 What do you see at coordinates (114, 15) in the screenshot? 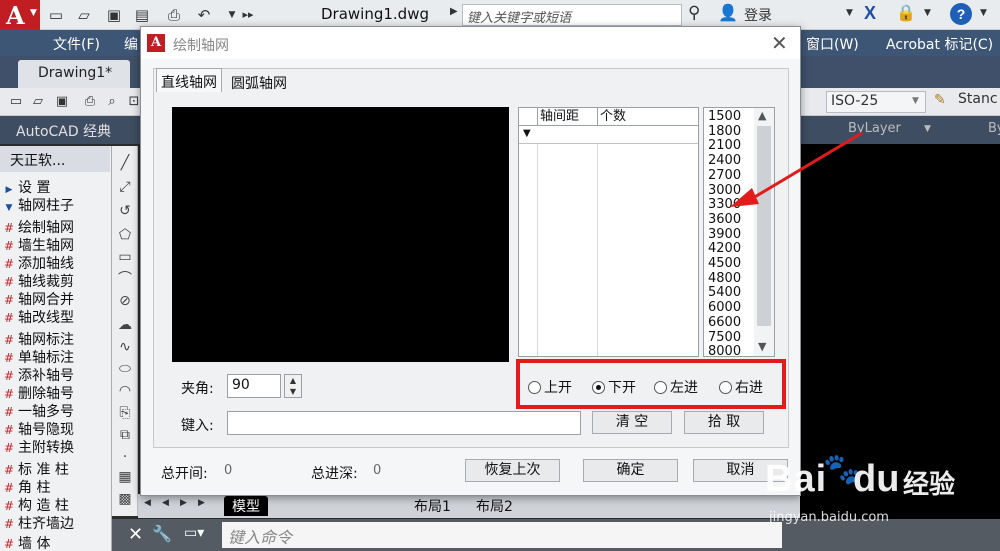
I see `save-icon: ▣` at bounding box center [114, 15].